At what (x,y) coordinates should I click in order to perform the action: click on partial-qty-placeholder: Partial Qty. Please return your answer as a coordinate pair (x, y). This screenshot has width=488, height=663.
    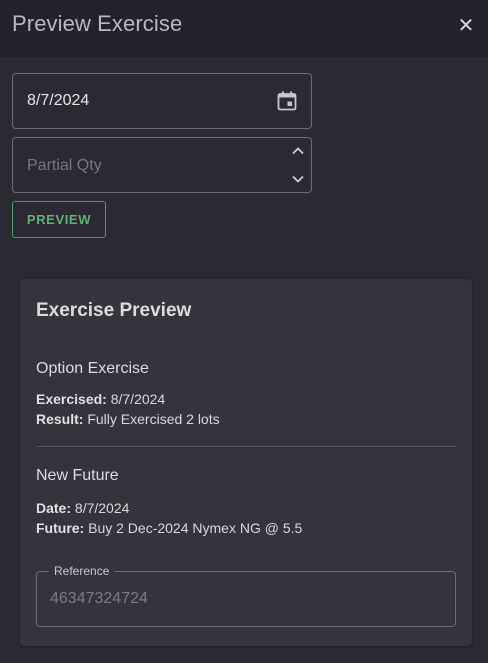
    Looking at the image, I should click on (64, 165).